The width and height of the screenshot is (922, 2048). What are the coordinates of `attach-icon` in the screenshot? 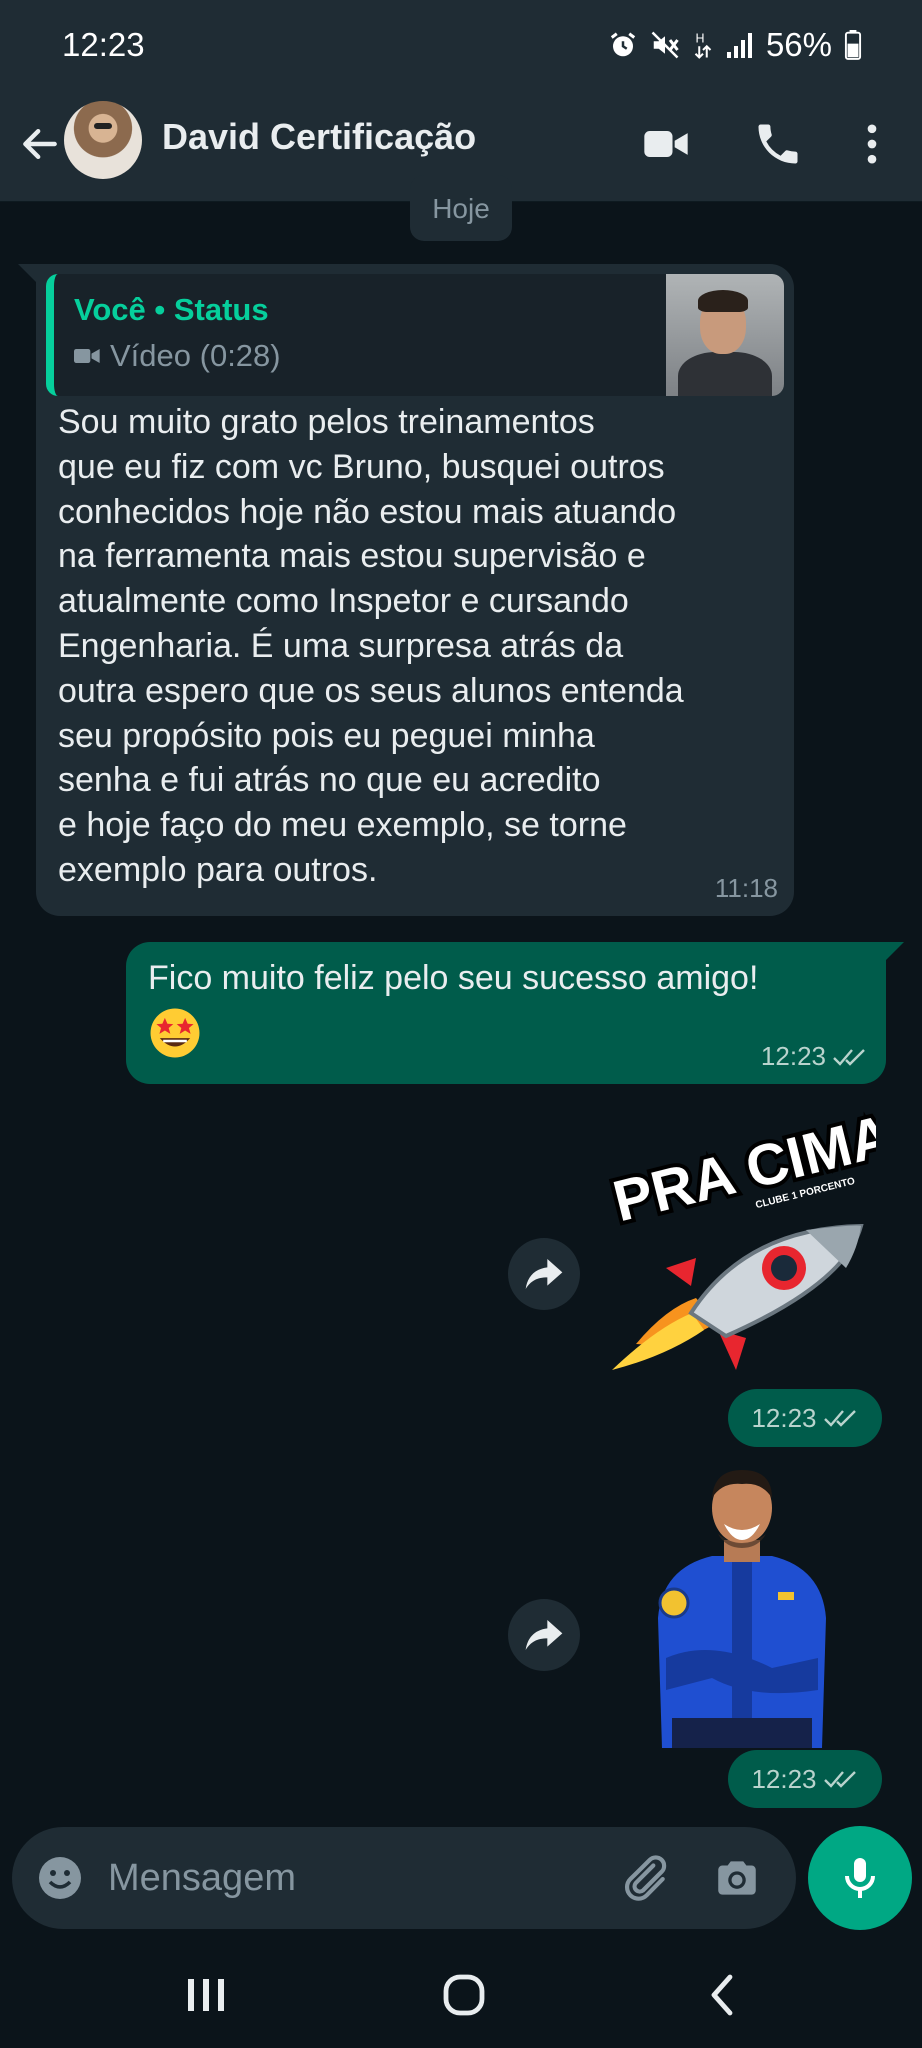 It's located at (645, 1878).